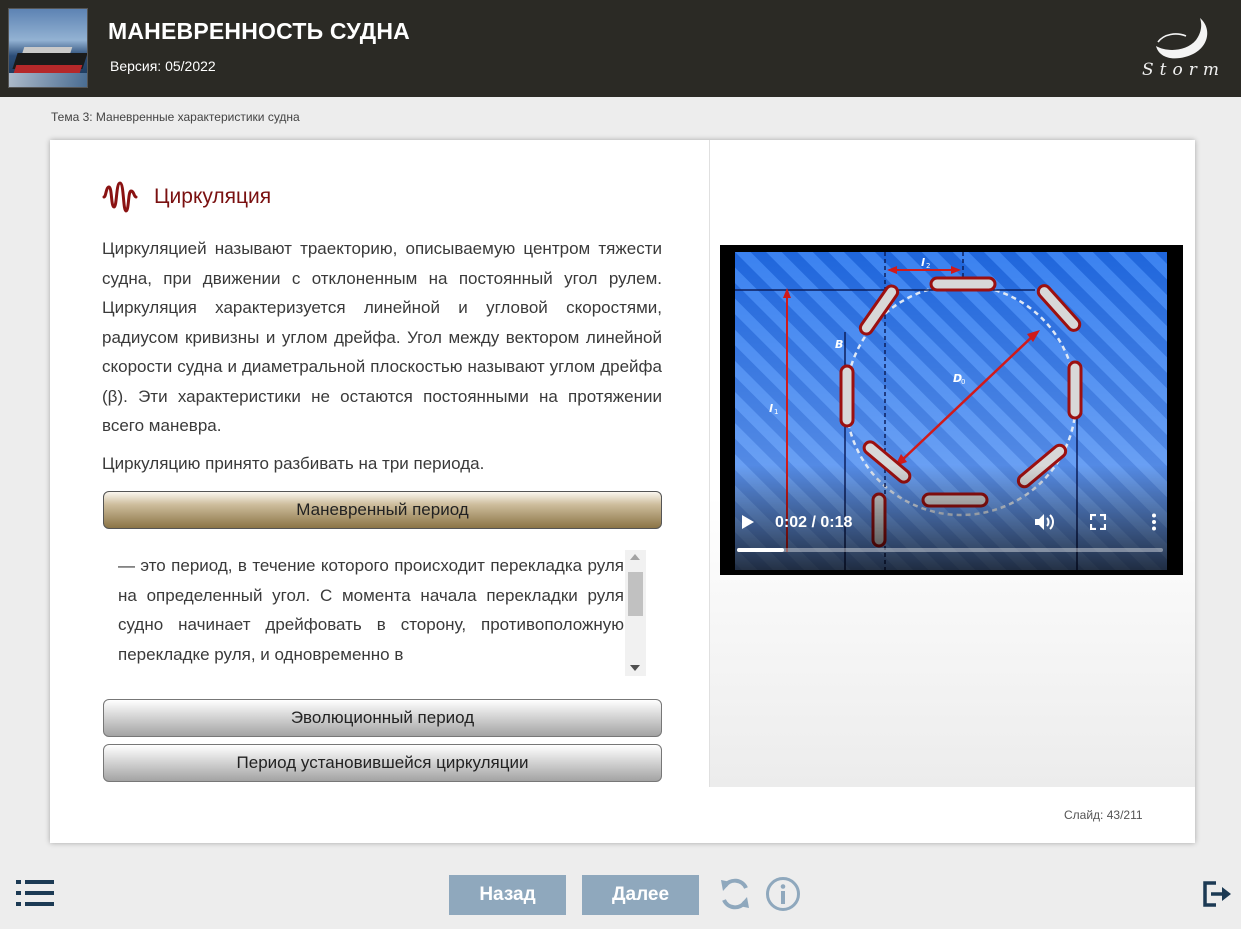  What do you see at coordinates (635, 557) in the screenshot?
I see `scroll-up-icon` at bounding box center [635, 557].